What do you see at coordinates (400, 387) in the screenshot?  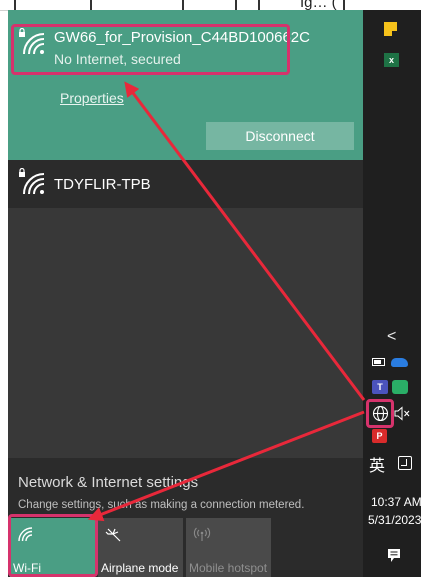 I see `wechat-icon` at bounding box center [400, 387].